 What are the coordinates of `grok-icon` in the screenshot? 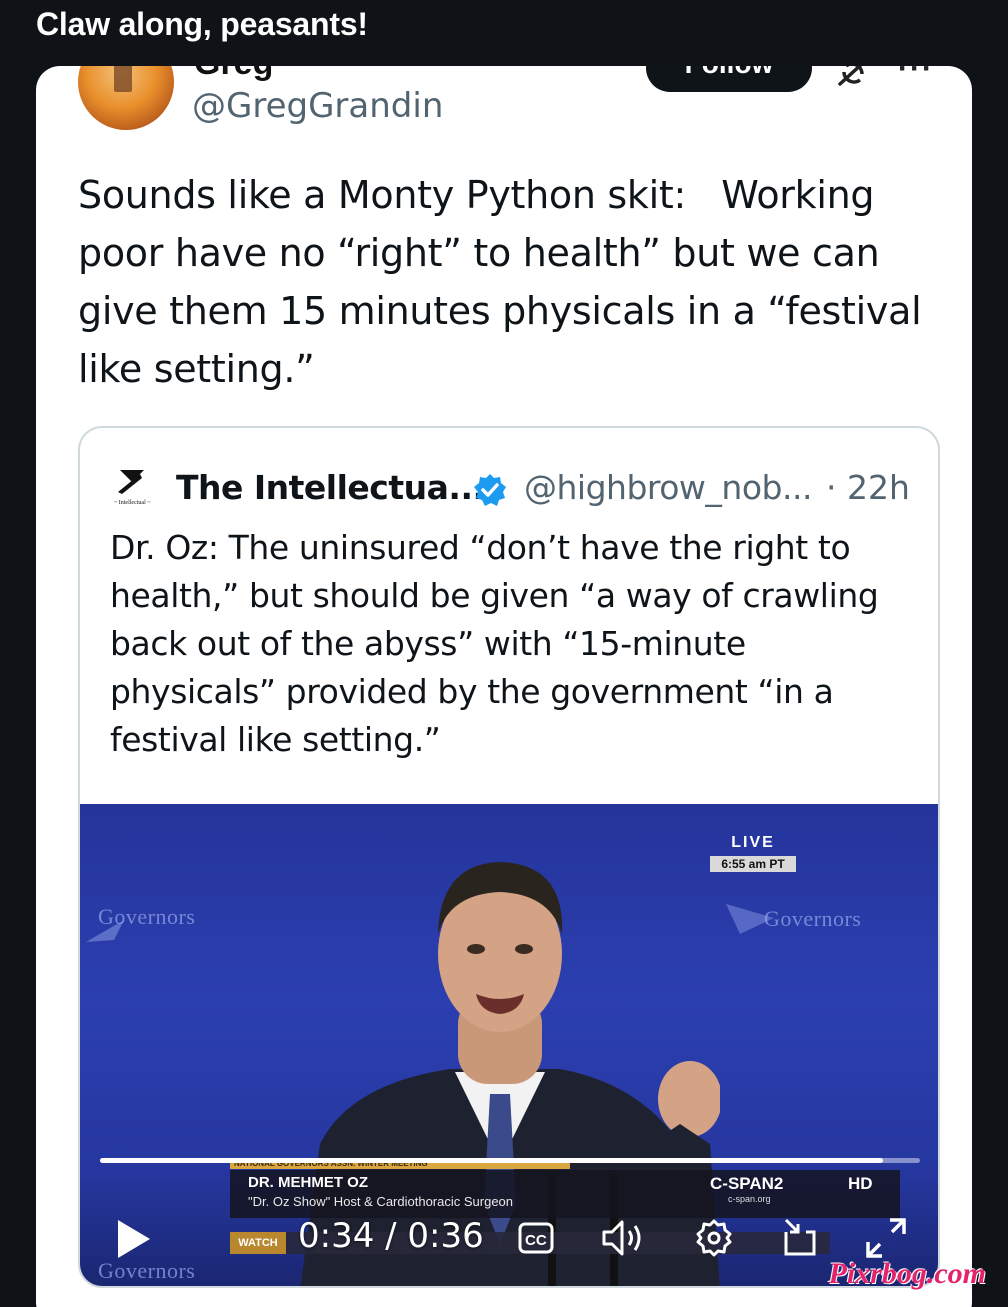 It's located at (853, 78).